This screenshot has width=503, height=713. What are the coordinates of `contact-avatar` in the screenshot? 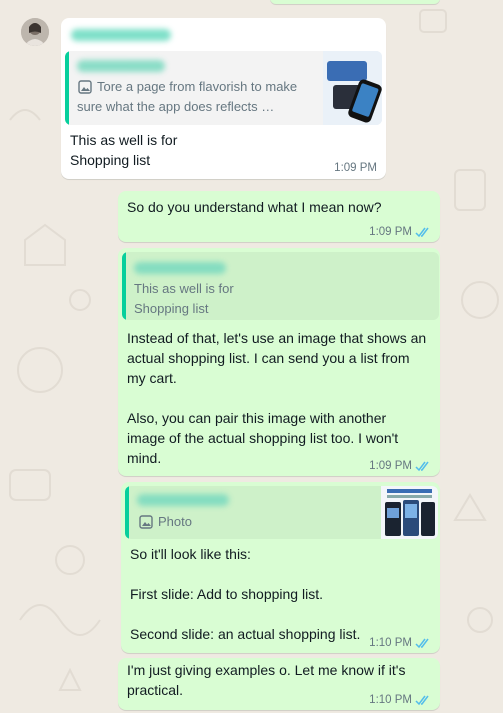 It's located at (35, 32).